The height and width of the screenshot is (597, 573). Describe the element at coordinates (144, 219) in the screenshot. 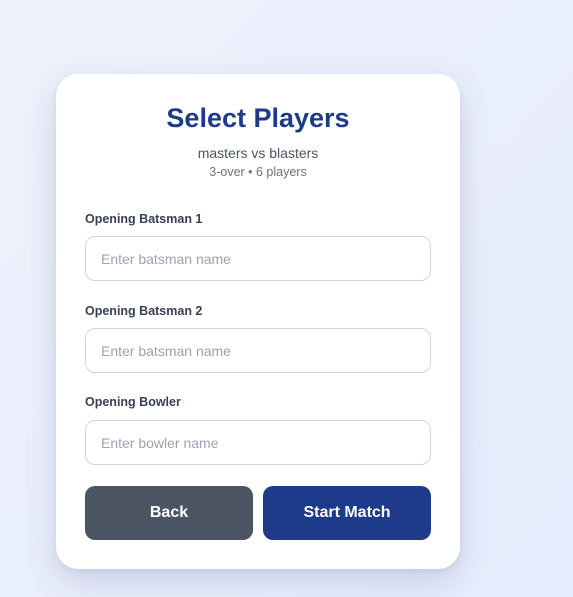

I see `opening-batsman-1-label: Opening Batsman 1` at that location.